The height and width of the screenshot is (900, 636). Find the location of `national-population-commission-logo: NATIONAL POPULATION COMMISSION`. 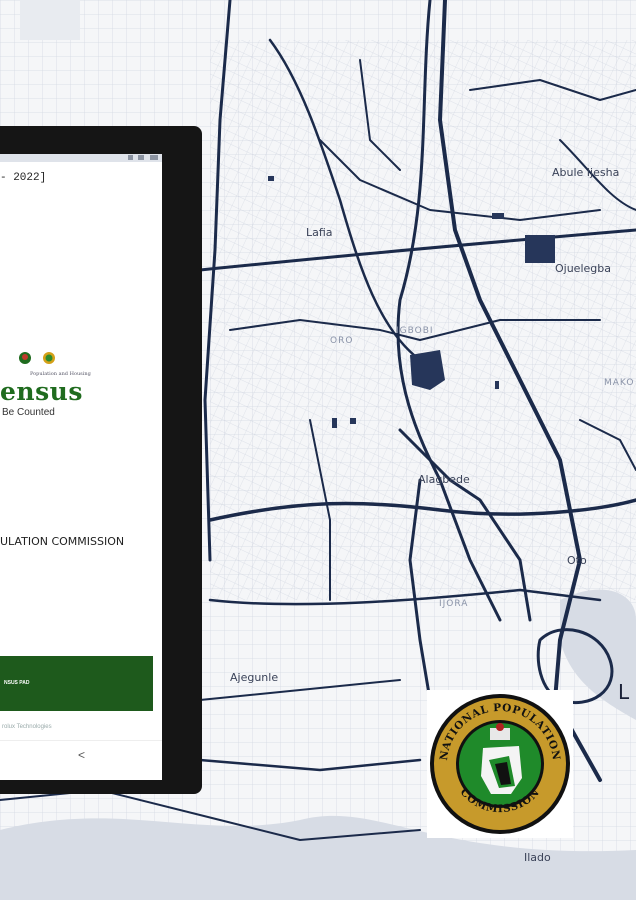

national-population-commission-logo: NATIONAL POPULATION COMMISSION is located at coordinates (500, 764).